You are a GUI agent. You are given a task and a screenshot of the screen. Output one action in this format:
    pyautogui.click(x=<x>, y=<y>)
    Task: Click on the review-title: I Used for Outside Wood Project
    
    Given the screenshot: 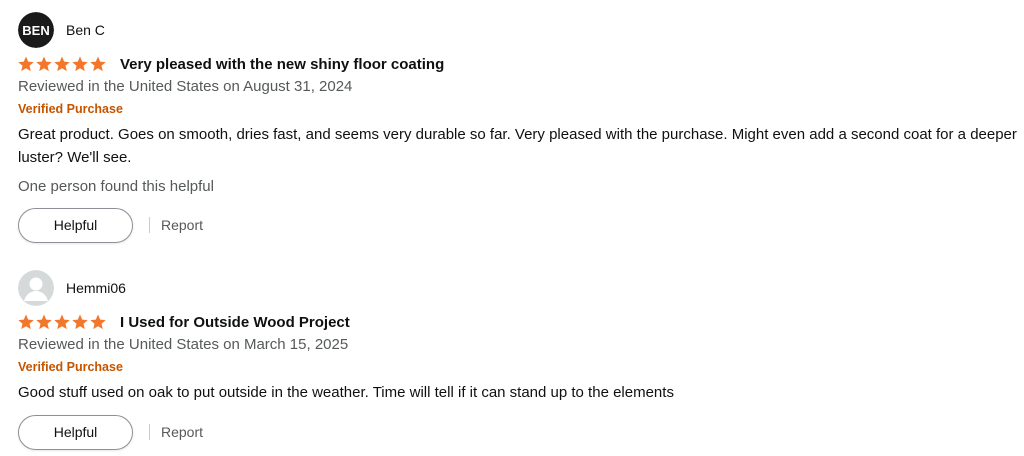 What is the action you would take?
    pyautogui.click(x=235, y=322)
    